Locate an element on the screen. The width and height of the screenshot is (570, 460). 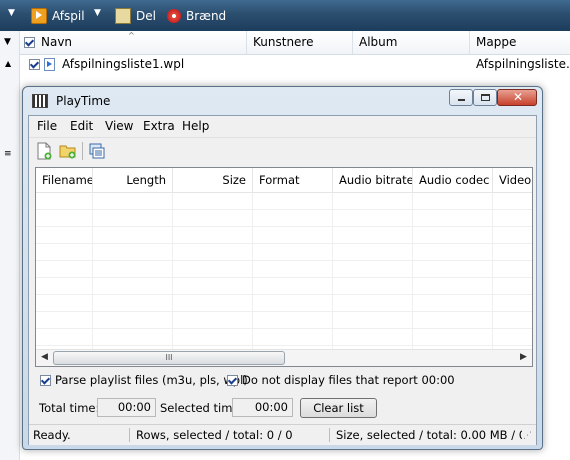
maximize-icon is located at coordinates (485, 97).